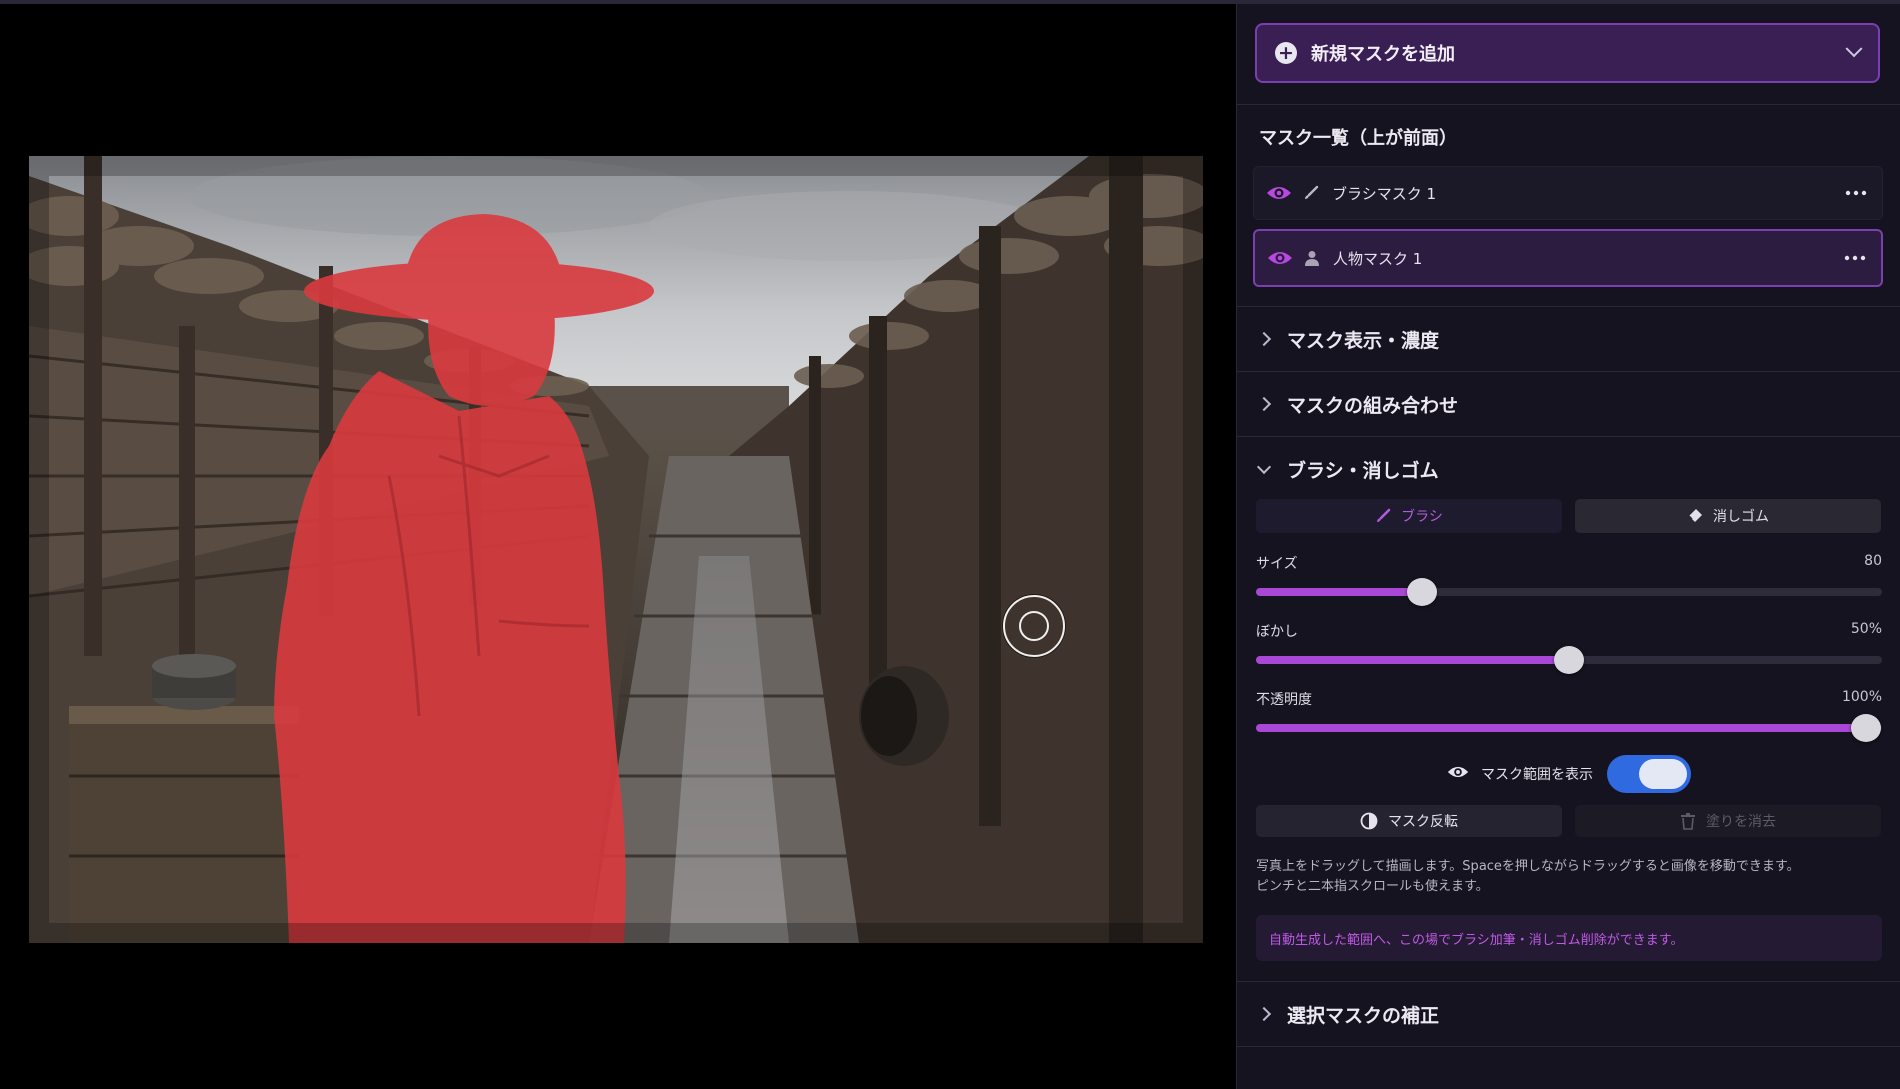 Image resolution: width=1900 pixels, height=1089 pixels. What do you see at coordinates (1286, 53) in the screenshot?
I see `plus-circle-icon: +` at bounding box center [1286, 53].